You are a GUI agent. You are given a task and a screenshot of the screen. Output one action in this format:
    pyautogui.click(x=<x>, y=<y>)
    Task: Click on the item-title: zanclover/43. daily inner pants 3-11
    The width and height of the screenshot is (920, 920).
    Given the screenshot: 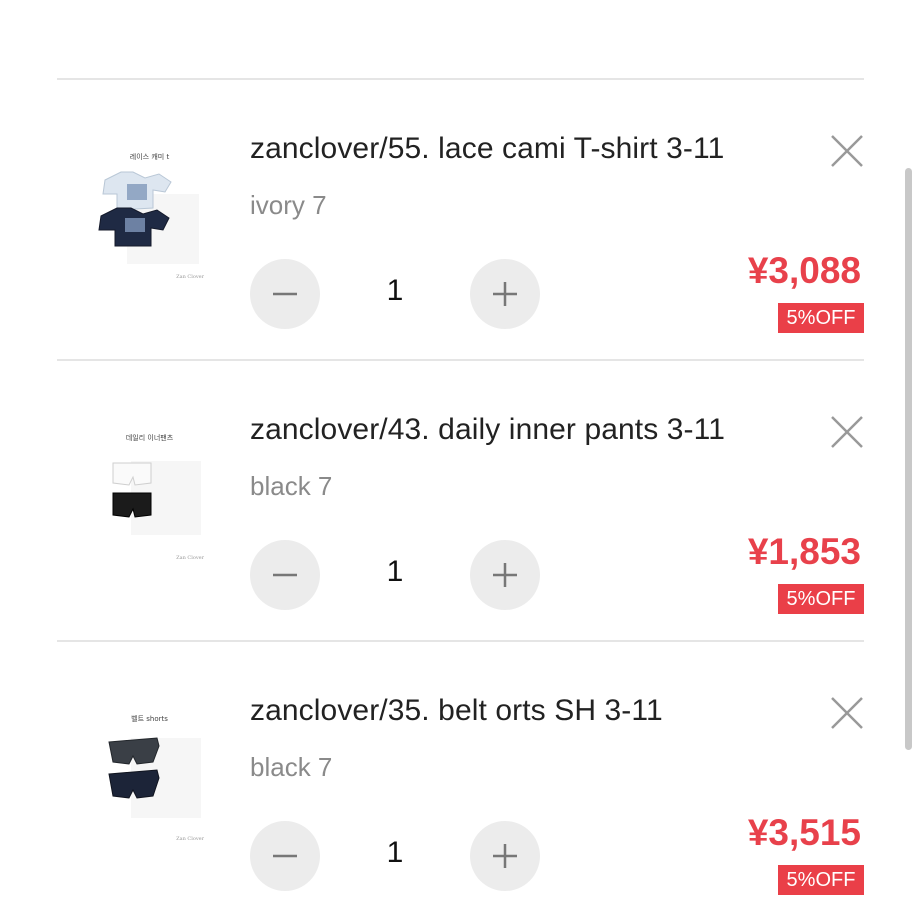 What is the action you would take?
    pyautogui.click(x=487, y=430)
    